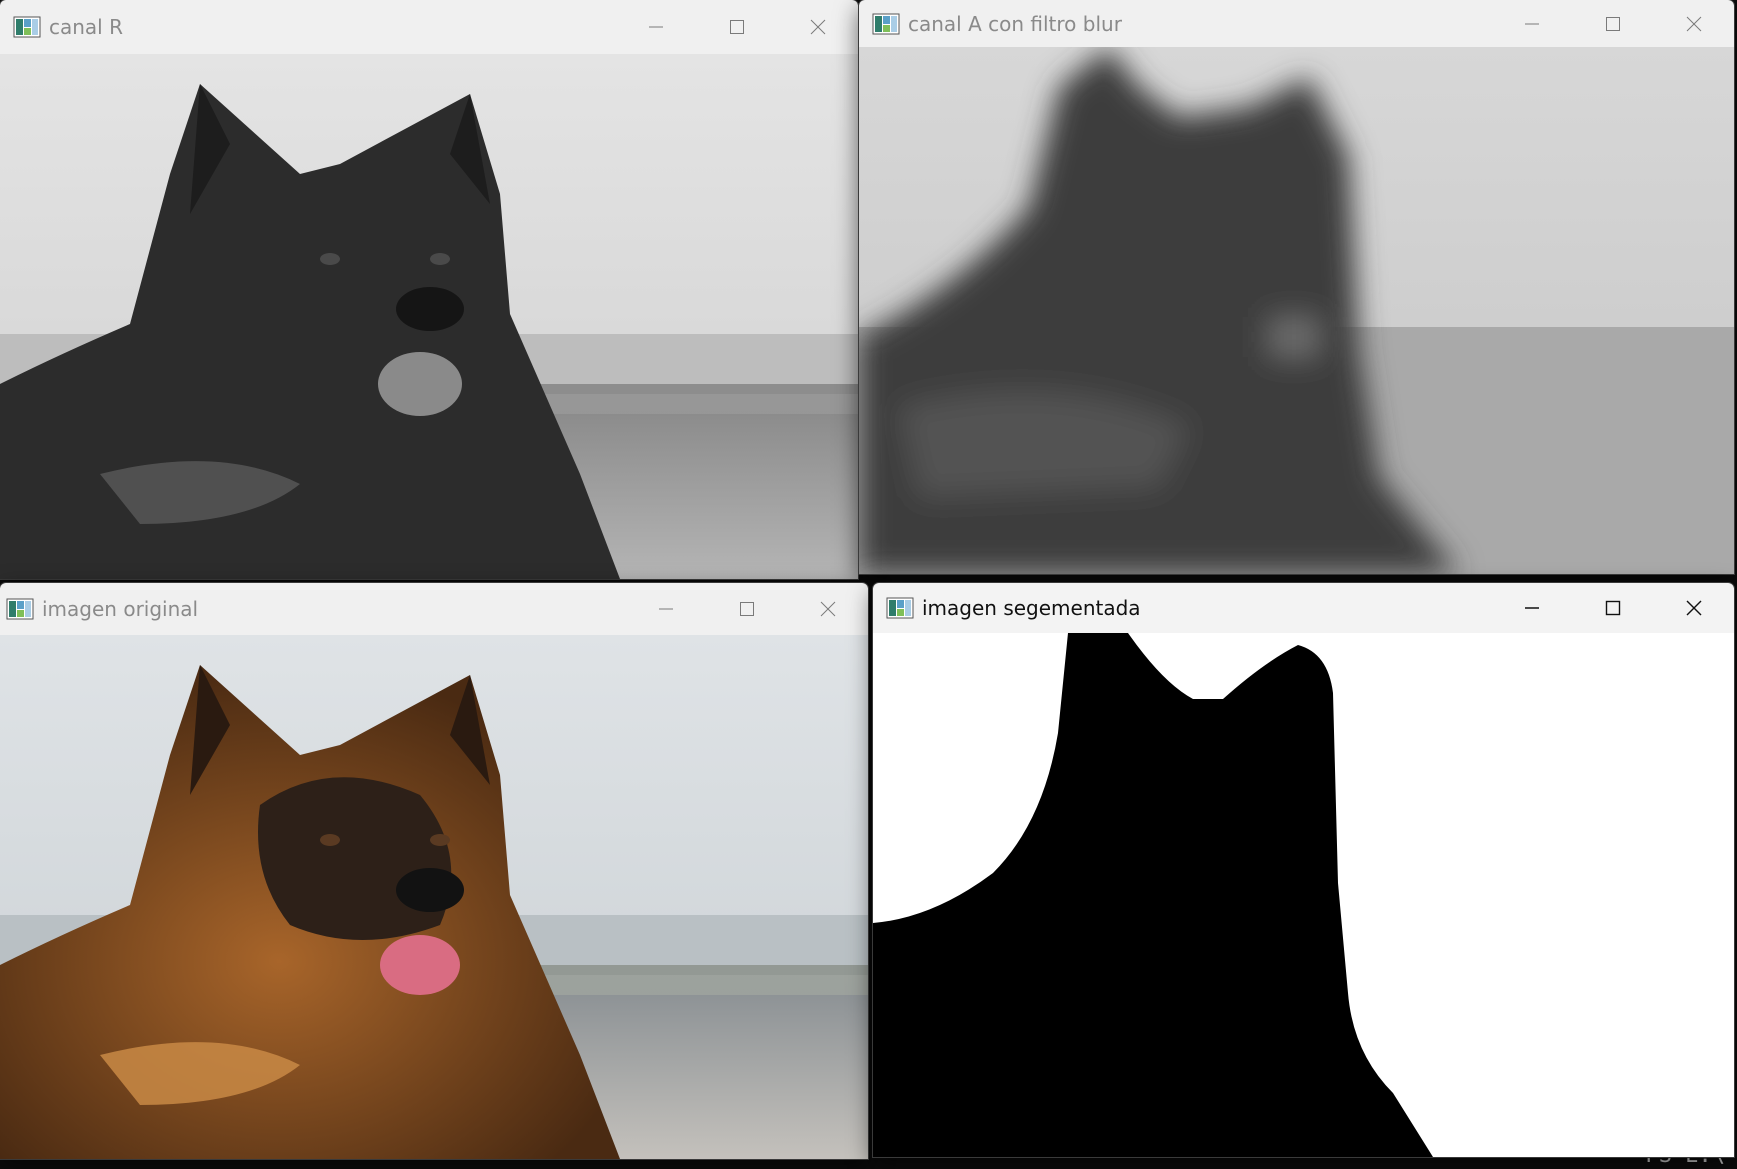 Image resolution: width=1737 pixels, height=1169 pixels. Describe the element at coordinates (120, 609) in the screenshot. I see `window-title: imagen original` at that location.